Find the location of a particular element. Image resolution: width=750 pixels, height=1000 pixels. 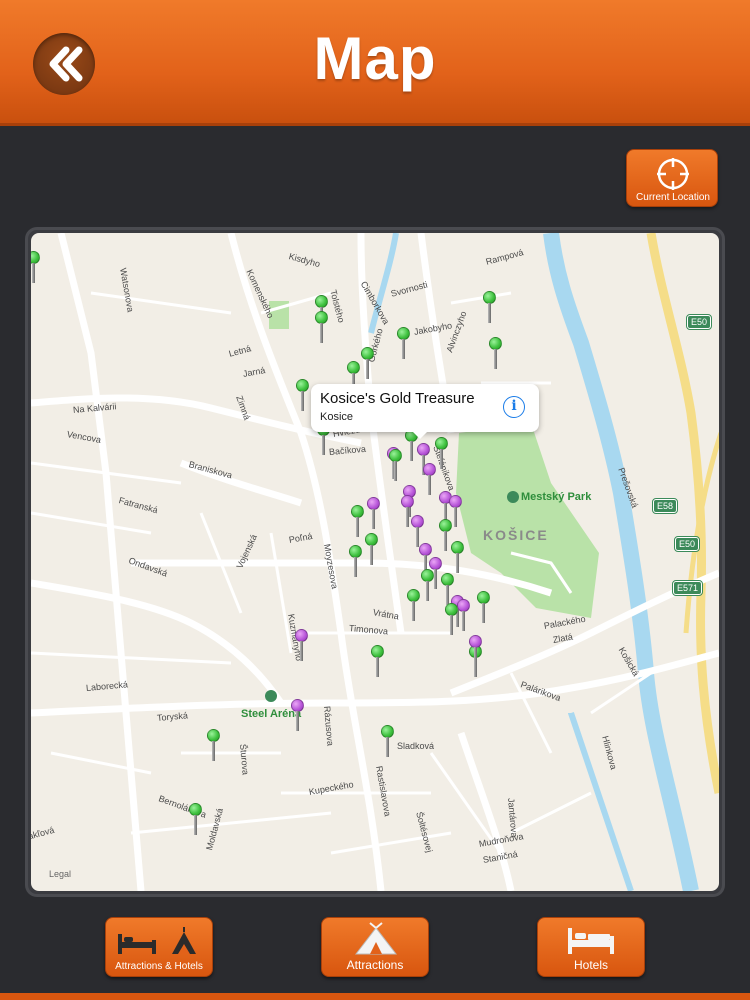

highway-shield: E58 is located at coordinates (665, 506).